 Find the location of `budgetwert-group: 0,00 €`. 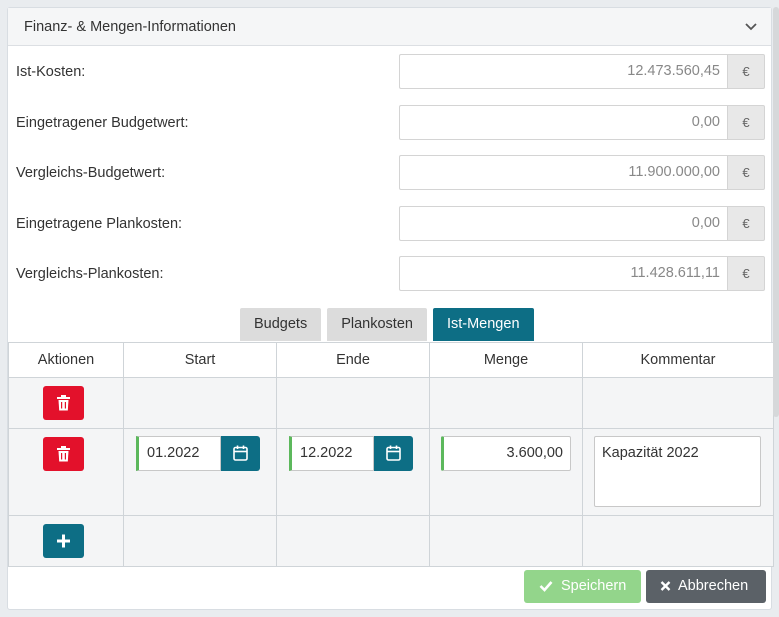

budgetwert-group: 0,00 € is located at coordinates (582, 122).